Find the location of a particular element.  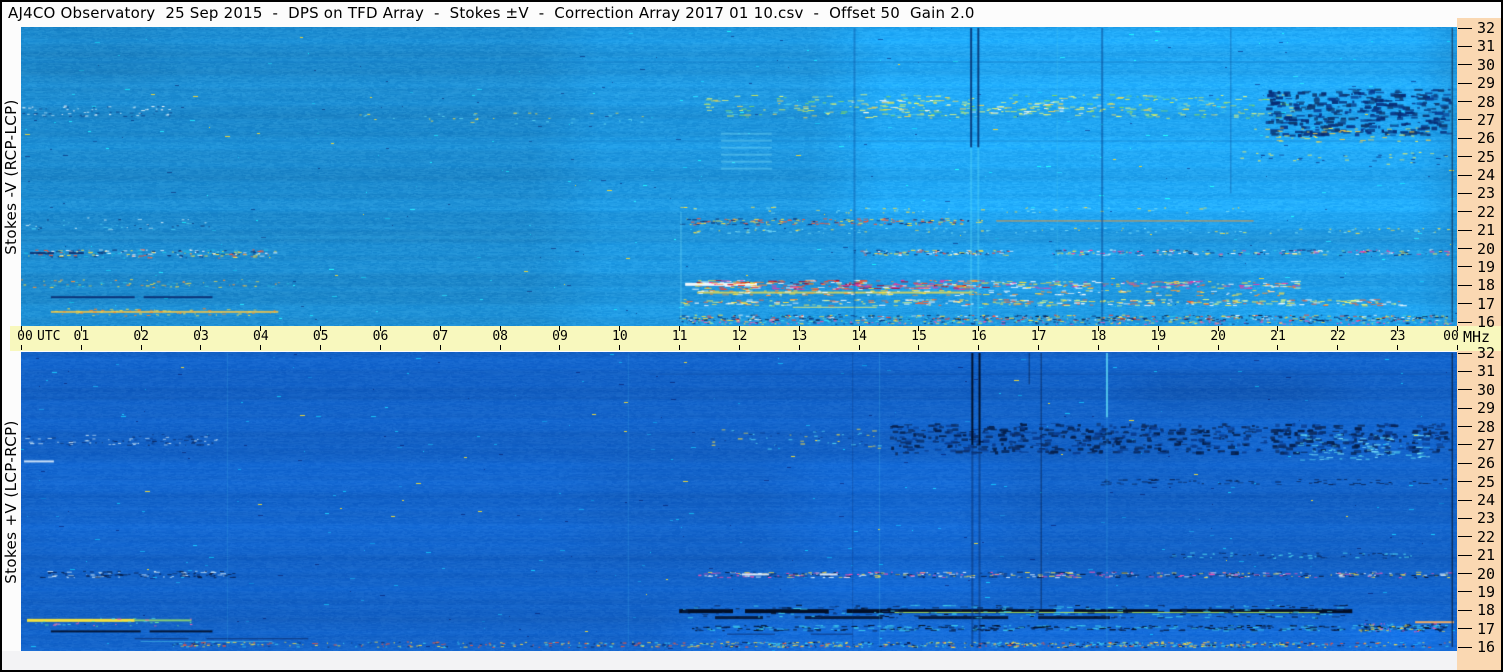

freq-tick-label: 29 is located at coordinates (1486, 83).